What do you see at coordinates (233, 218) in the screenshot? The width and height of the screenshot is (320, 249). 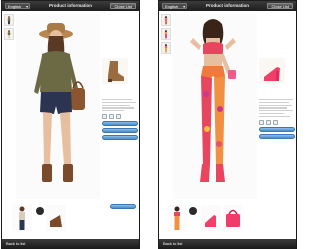 I see `handbag-photo` at bounding box center [233, 218].